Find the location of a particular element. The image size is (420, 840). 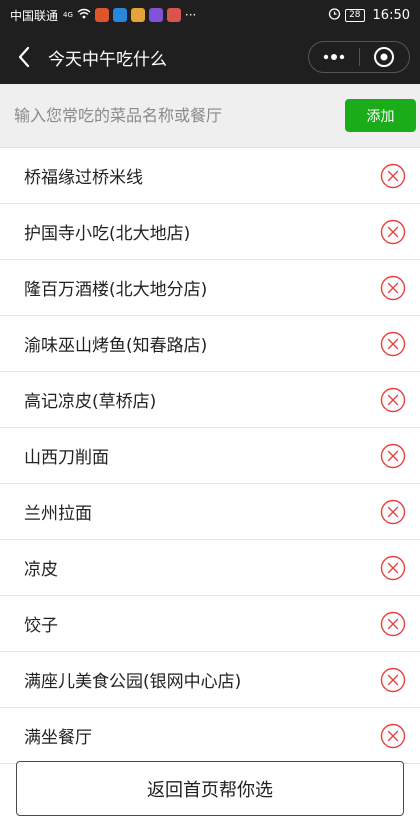

chevron-left-icon is located at coordinates (24, 57).